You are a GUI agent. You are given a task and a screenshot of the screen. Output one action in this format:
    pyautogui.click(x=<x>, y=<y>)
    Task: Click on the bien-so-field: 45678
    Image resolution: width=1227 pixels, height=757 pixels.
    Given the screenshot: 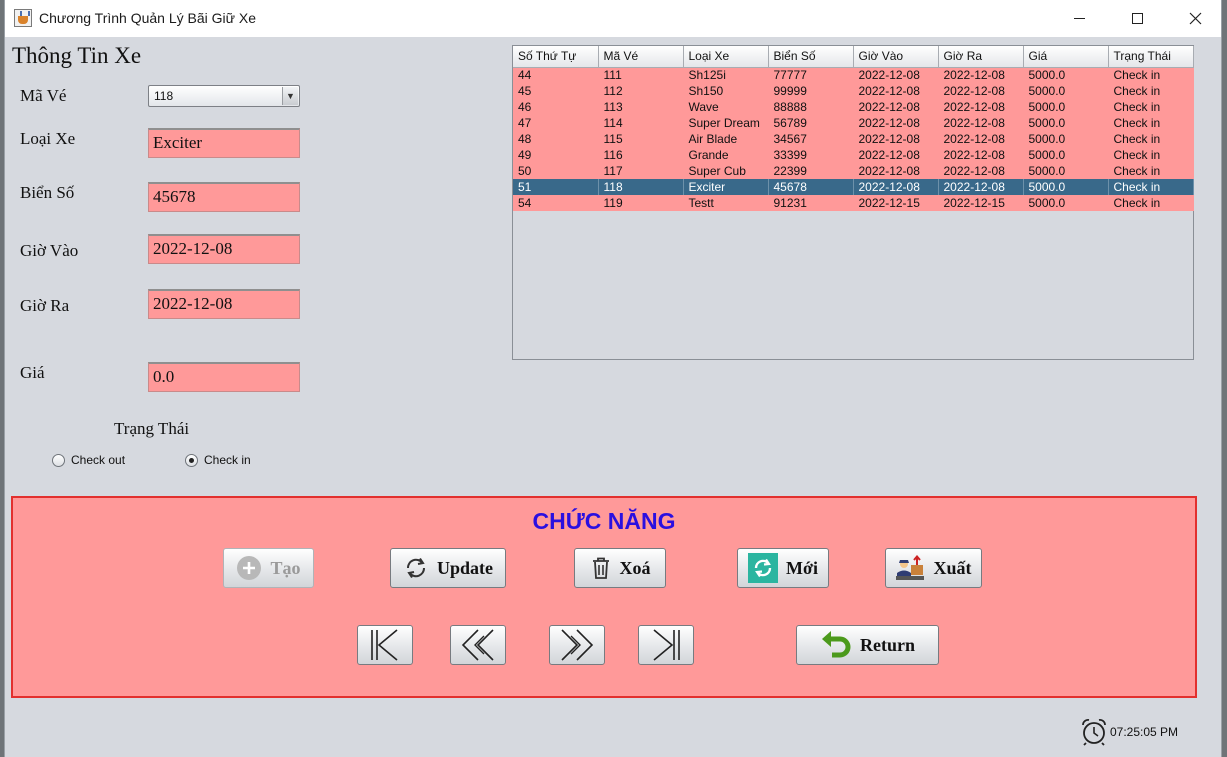 What is the action you would take?
    pyautogui.click(x=224, y=197)
    